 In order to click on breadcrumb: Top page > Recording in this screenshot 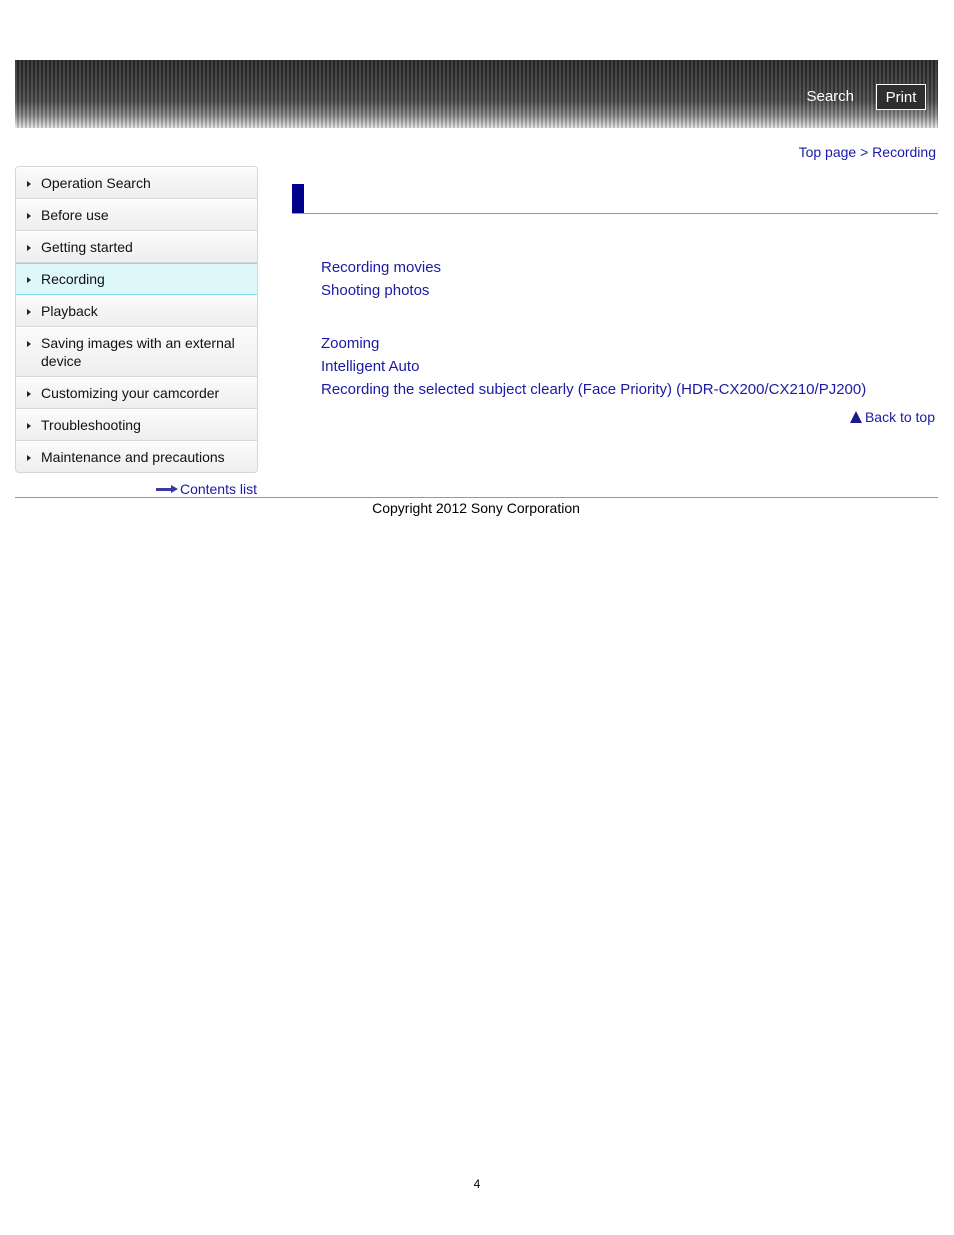, I will do `click(867, 152)`.